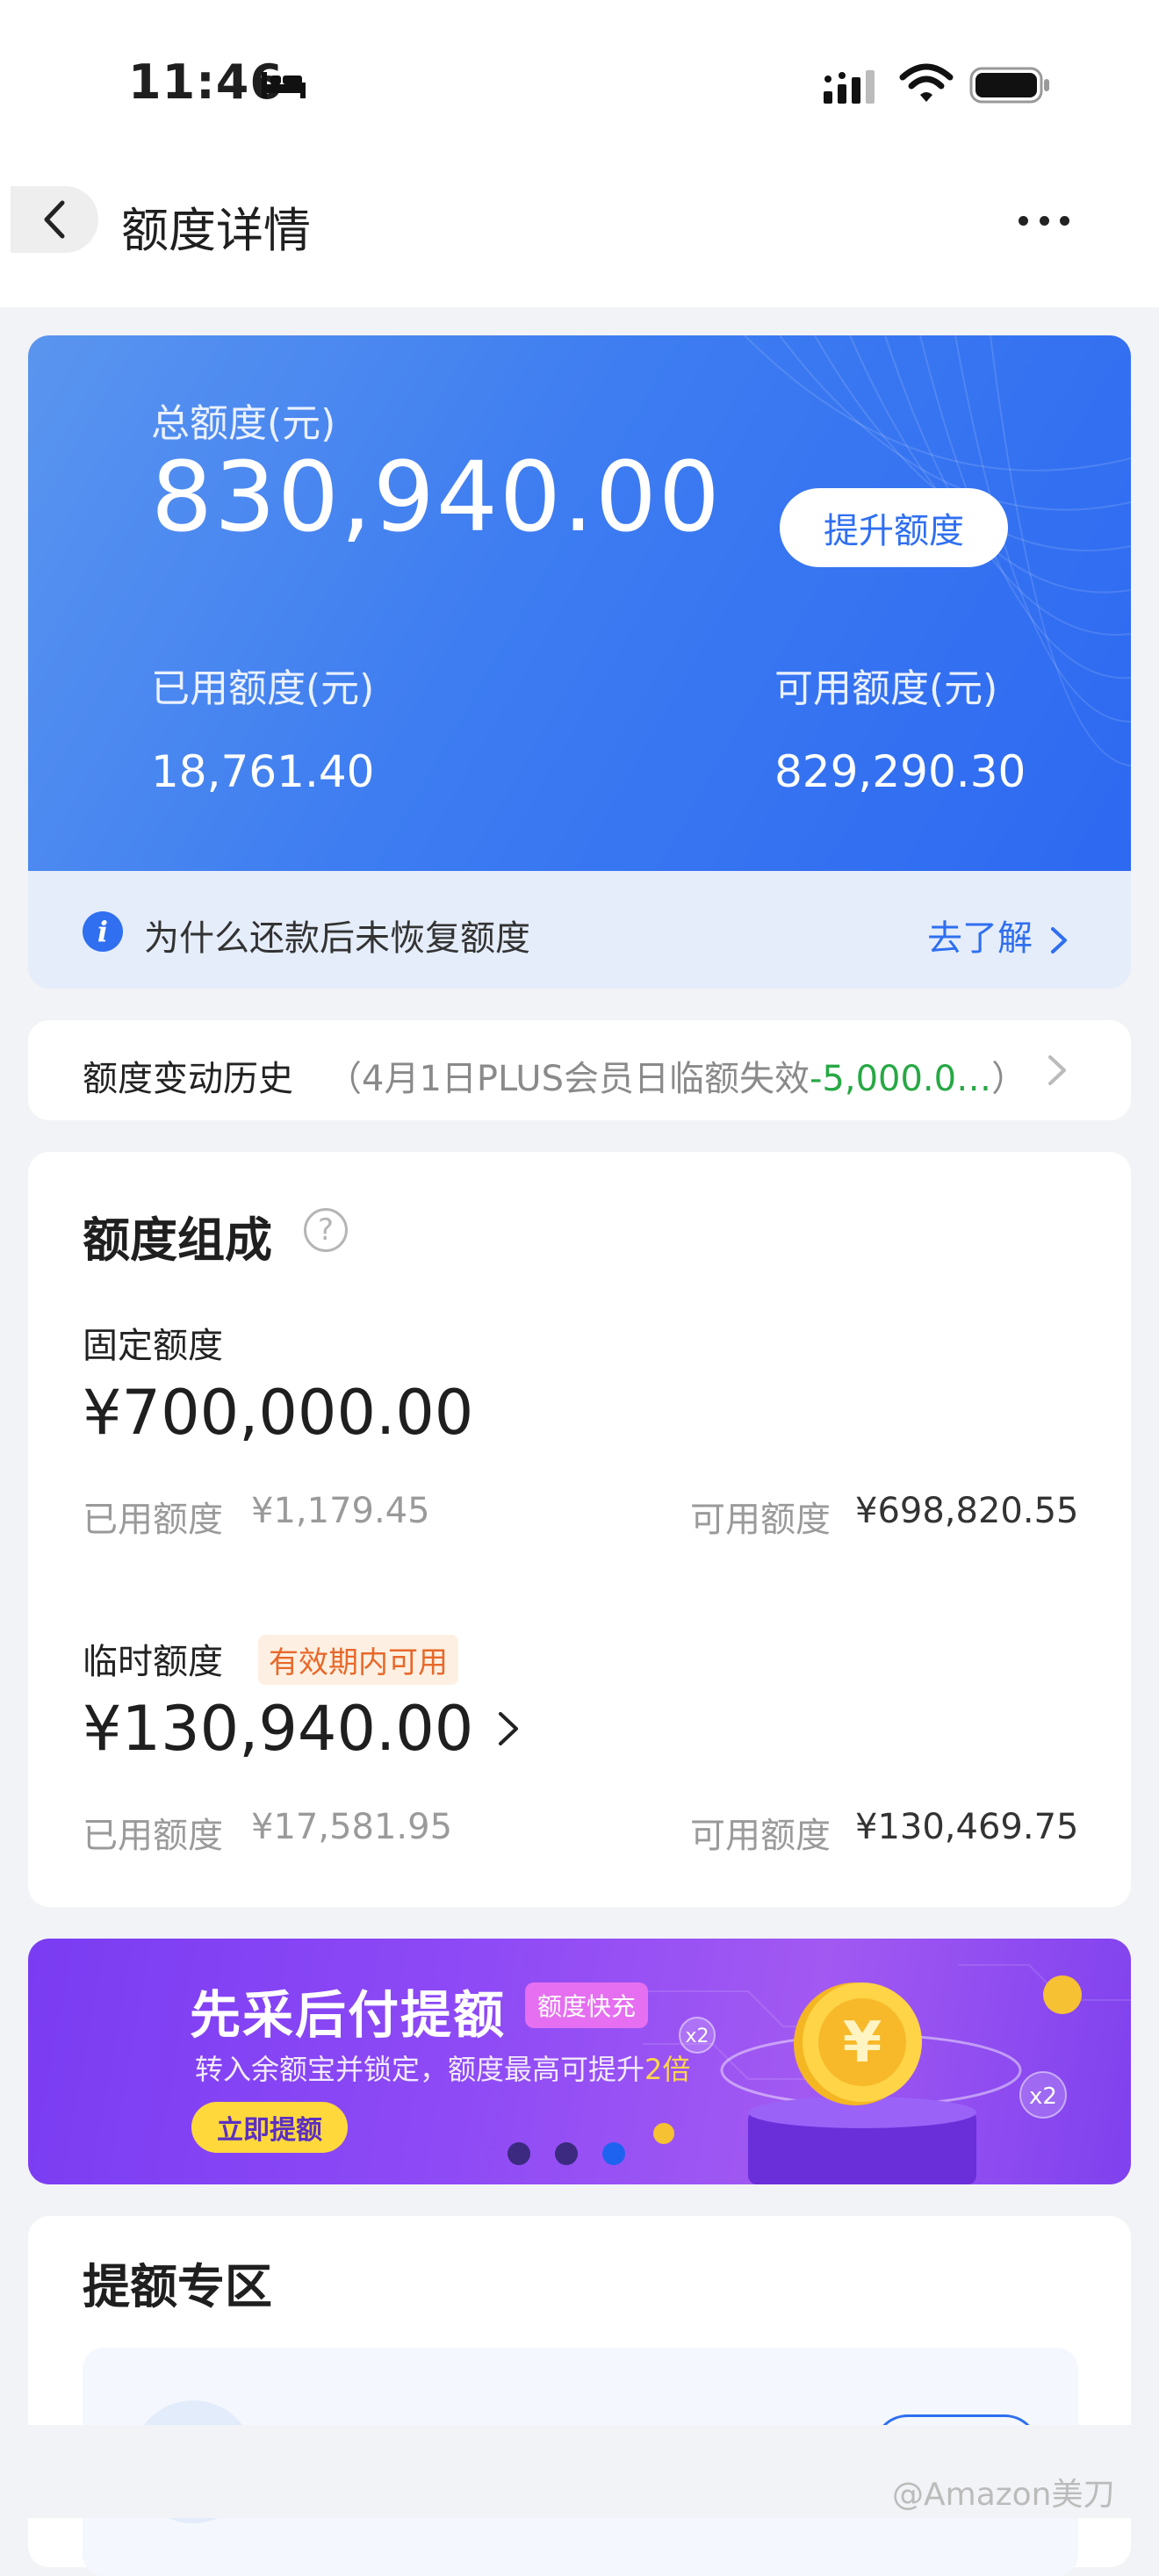 Image resolution: width=1159 pixels, height=2576 pixels. I want to click on carousel-dot-active, so click(613, 2153).